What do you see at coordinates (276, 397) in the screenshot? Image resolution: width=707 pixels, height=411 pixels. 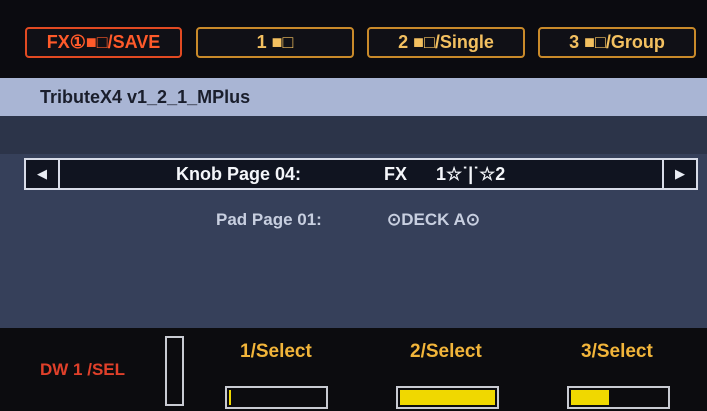 I see `select-1-meter` at bounding box center [276, 397].